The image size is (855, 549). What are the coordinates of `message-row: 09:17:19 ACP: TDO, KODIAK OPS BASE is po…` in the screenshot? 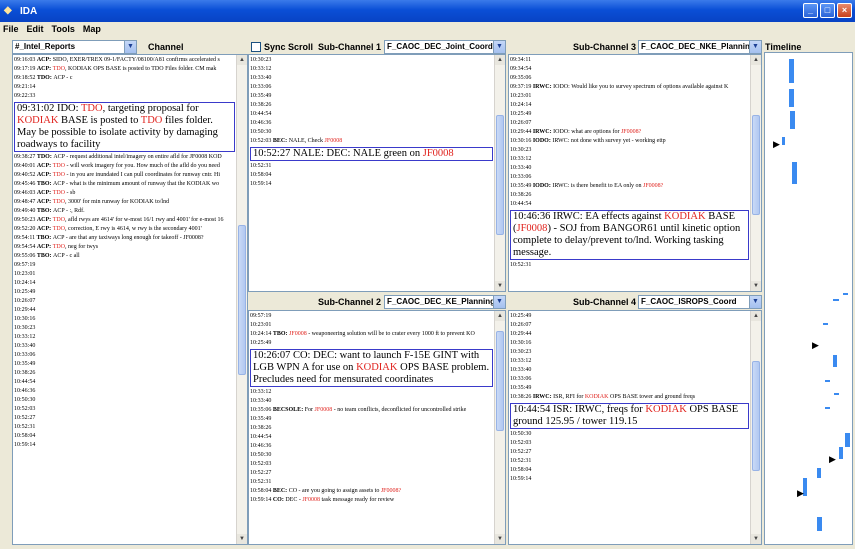 It's located at (124, 69).